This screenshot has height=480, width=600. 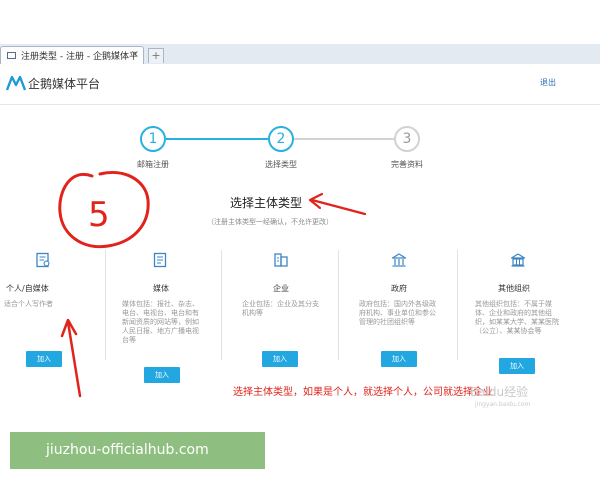 What do you see at coordinates (160, 260) in the screenshot?
I see `media-document-icon` at bounding box center [160, 260].